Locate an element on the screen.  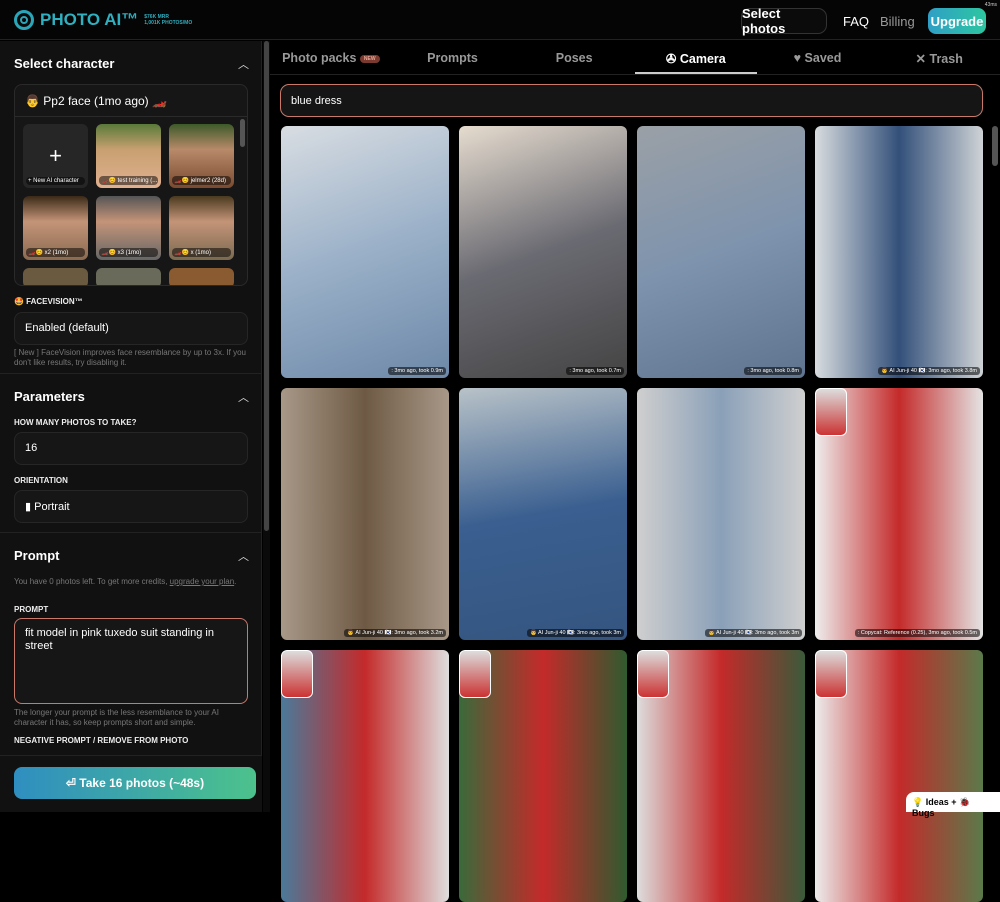
select-photos-button: Select photos is located at coordinates (784, 21).